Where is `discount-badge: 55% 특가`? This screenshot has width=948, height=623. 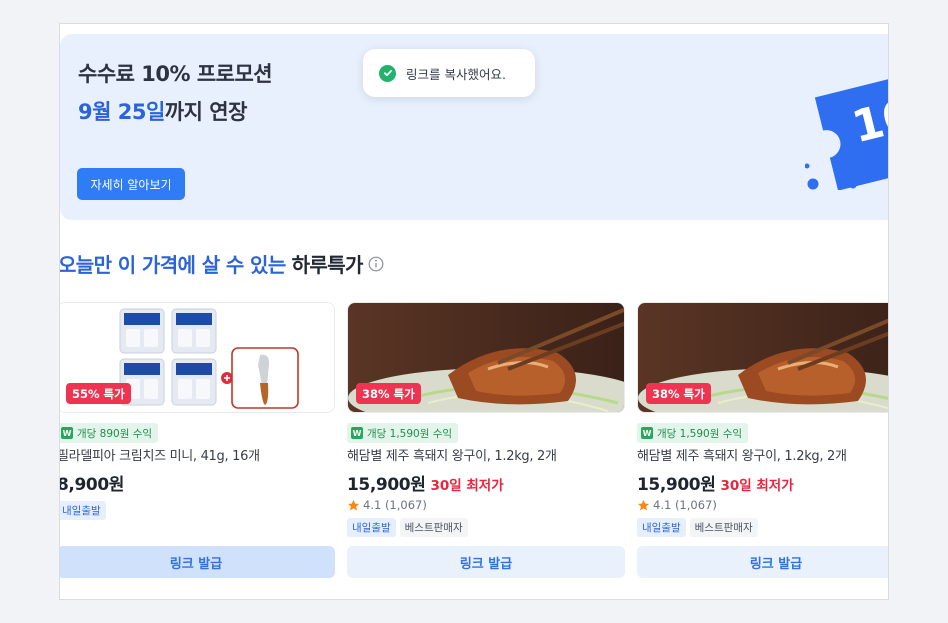 discount-badge: 55% 특가 is located at coordinates (98, 393).